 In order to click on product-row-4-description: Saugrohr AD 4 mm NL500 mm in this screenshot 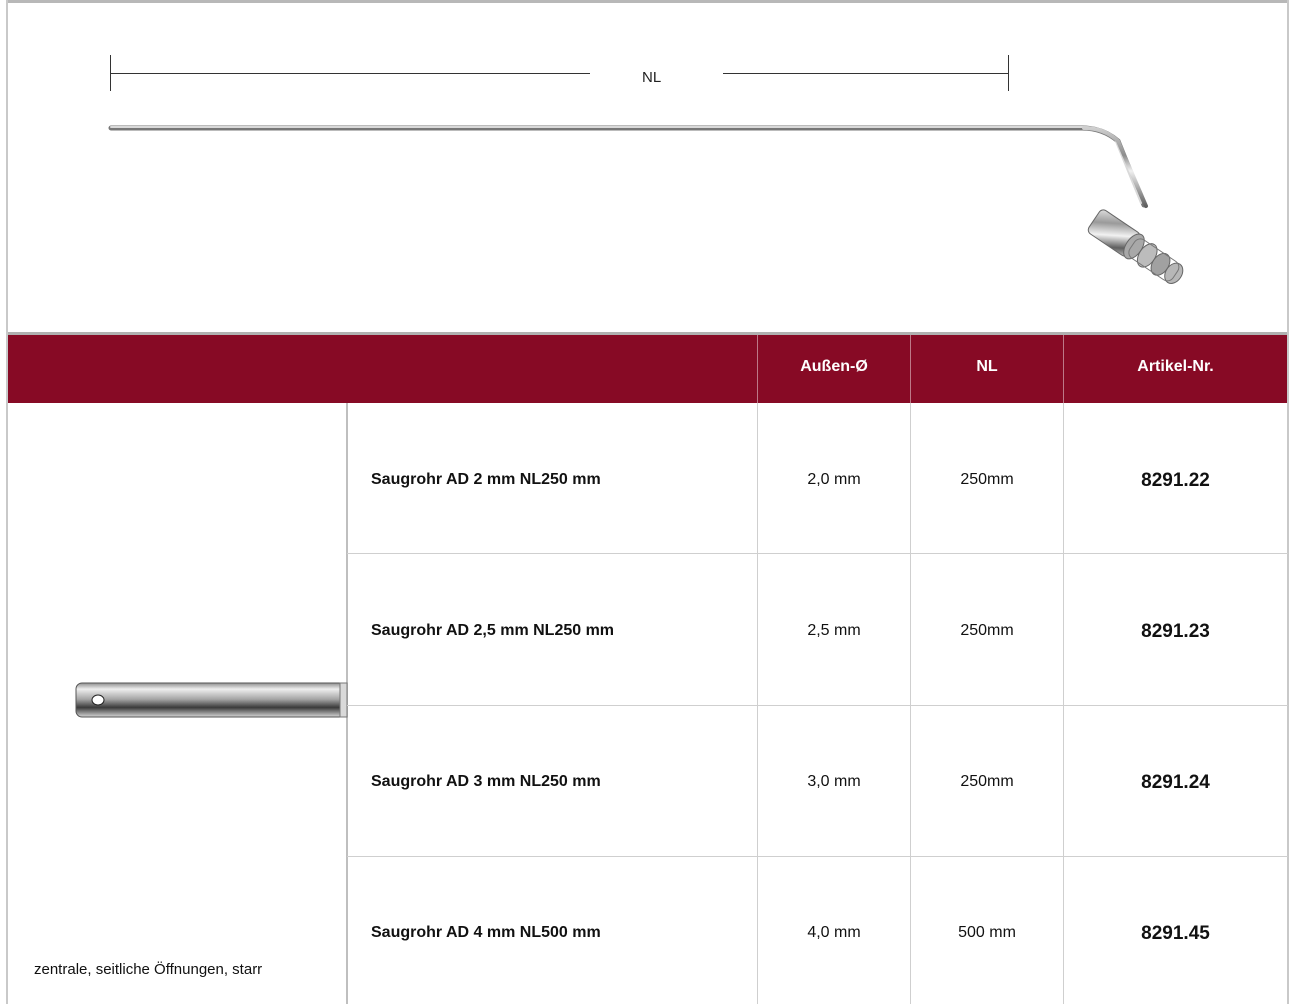, I will do `click(486, 932)`.